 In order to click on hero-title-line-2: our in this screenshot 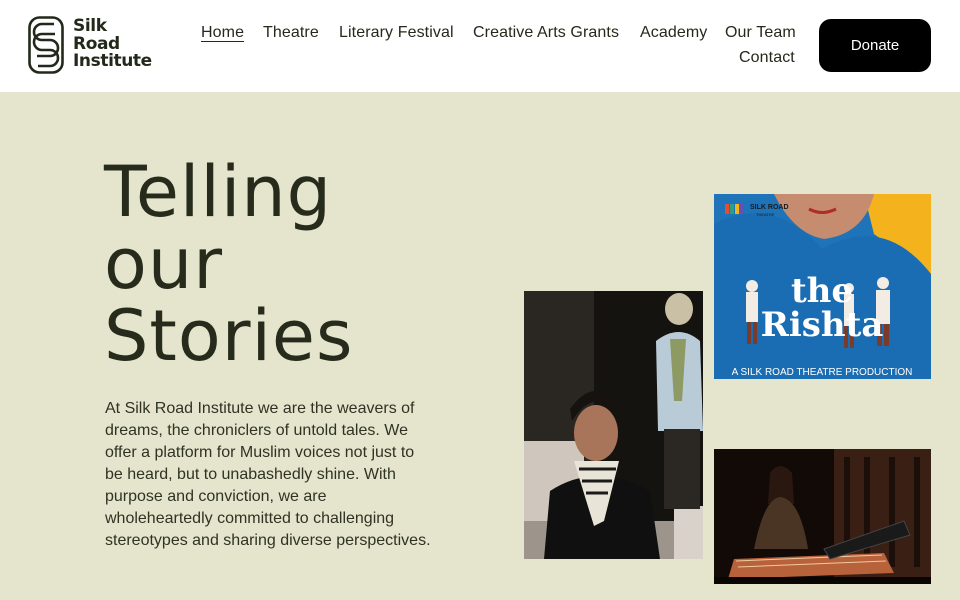, I will do `click(163, 264)`.